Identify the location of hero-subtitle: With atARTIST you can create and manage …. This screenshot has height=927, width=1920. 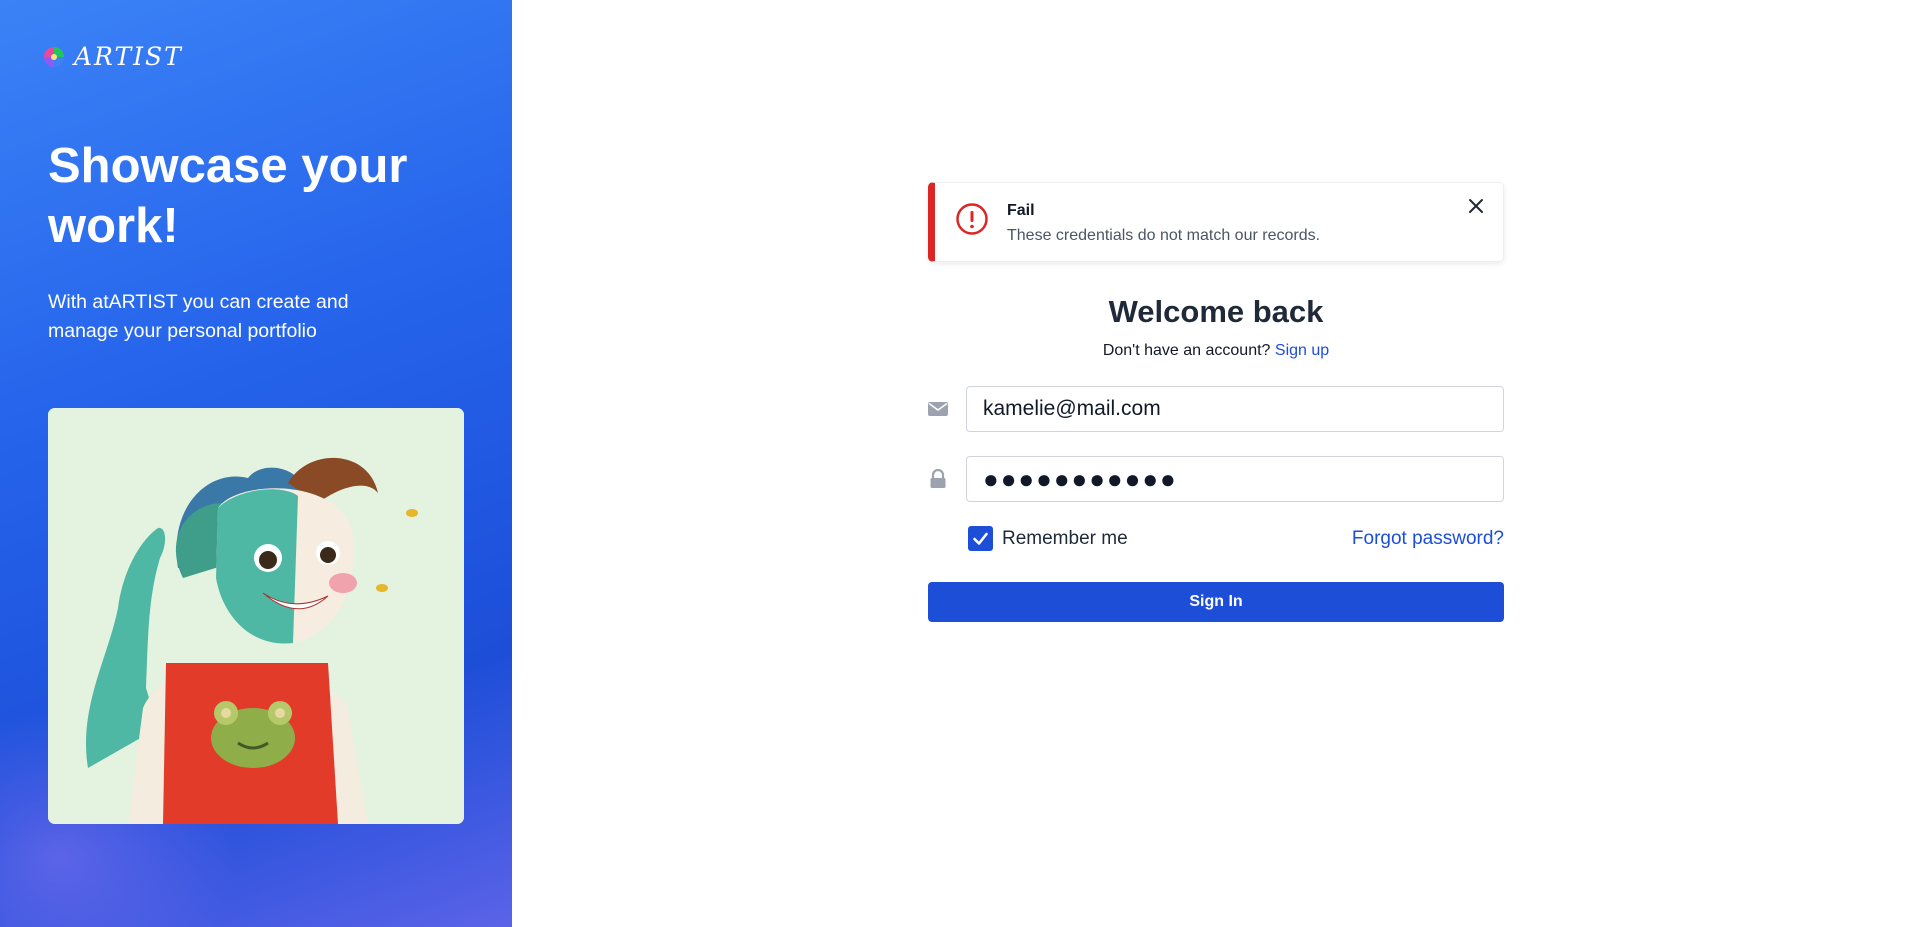
(198, 316).